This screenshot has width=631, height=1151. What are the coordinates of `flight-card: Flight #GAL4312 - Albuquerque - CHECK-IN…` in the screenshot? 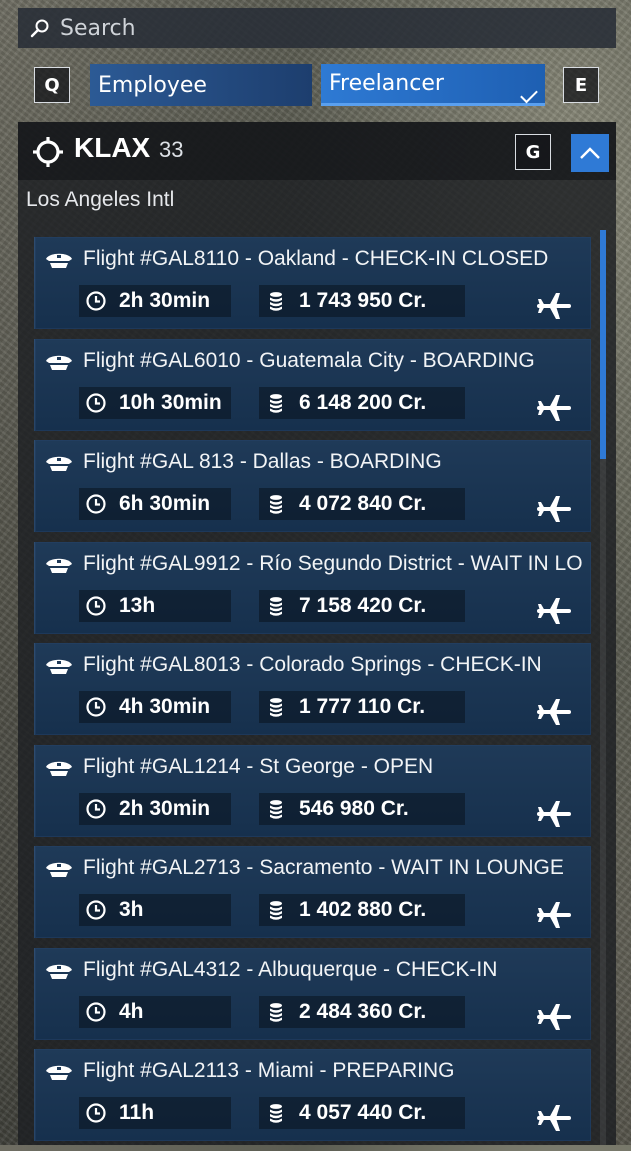 It's located at (312, 993).